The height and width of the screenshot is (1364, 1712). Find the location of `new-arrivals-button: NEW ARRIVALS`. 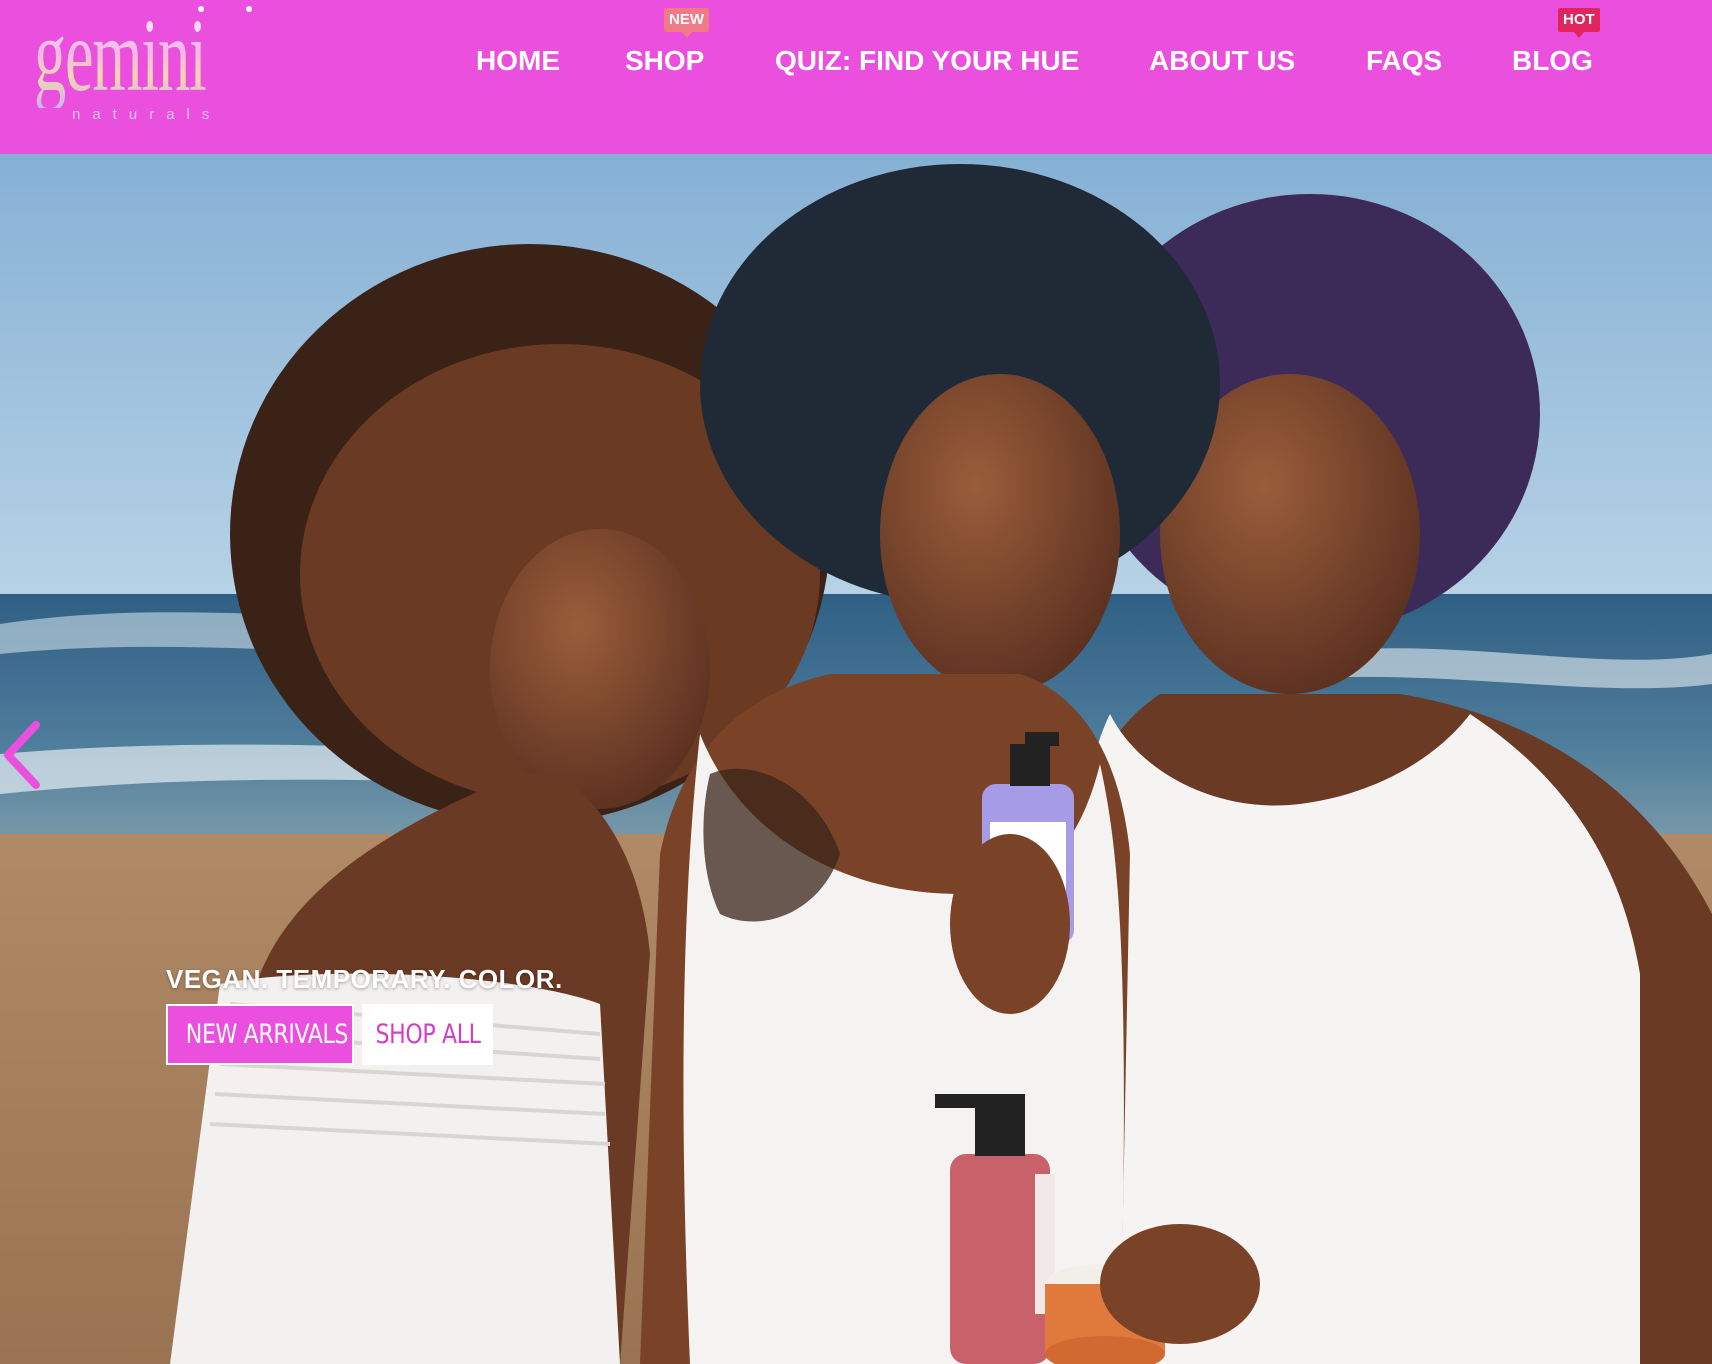

new-arrivals-button: NEW ARRIVALS is located at coordinates (260, 1034).